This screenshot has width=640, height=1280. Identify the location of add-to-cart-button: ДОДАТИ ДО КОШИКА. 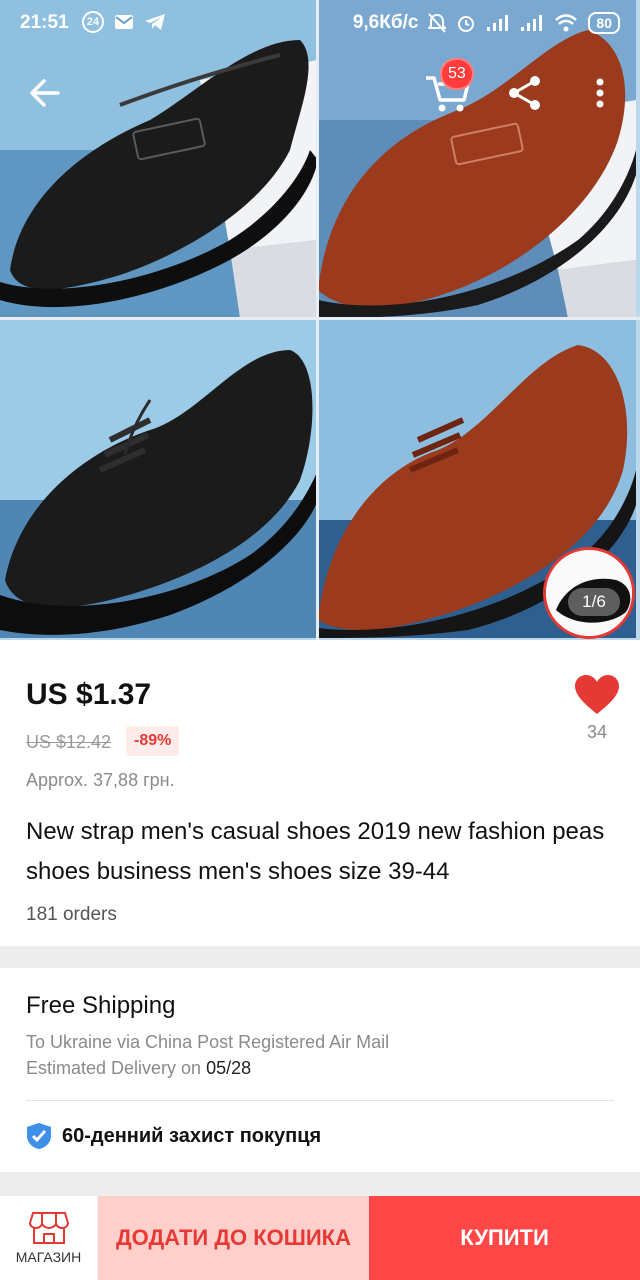
(233, 1238).